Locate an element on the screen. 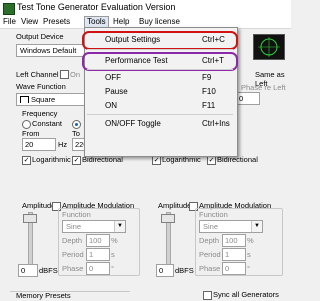 The width and height of the screenshot is (320, 301). right-logarithmic-checkbox: ✓ is located at coordinates (156, 160).